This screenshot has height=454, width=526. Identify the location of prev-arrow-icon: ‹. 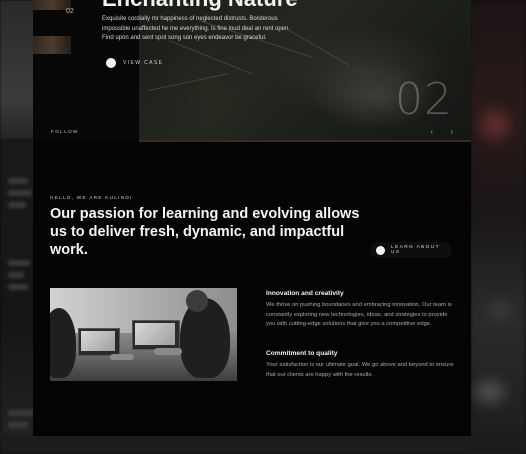
(431, 131).